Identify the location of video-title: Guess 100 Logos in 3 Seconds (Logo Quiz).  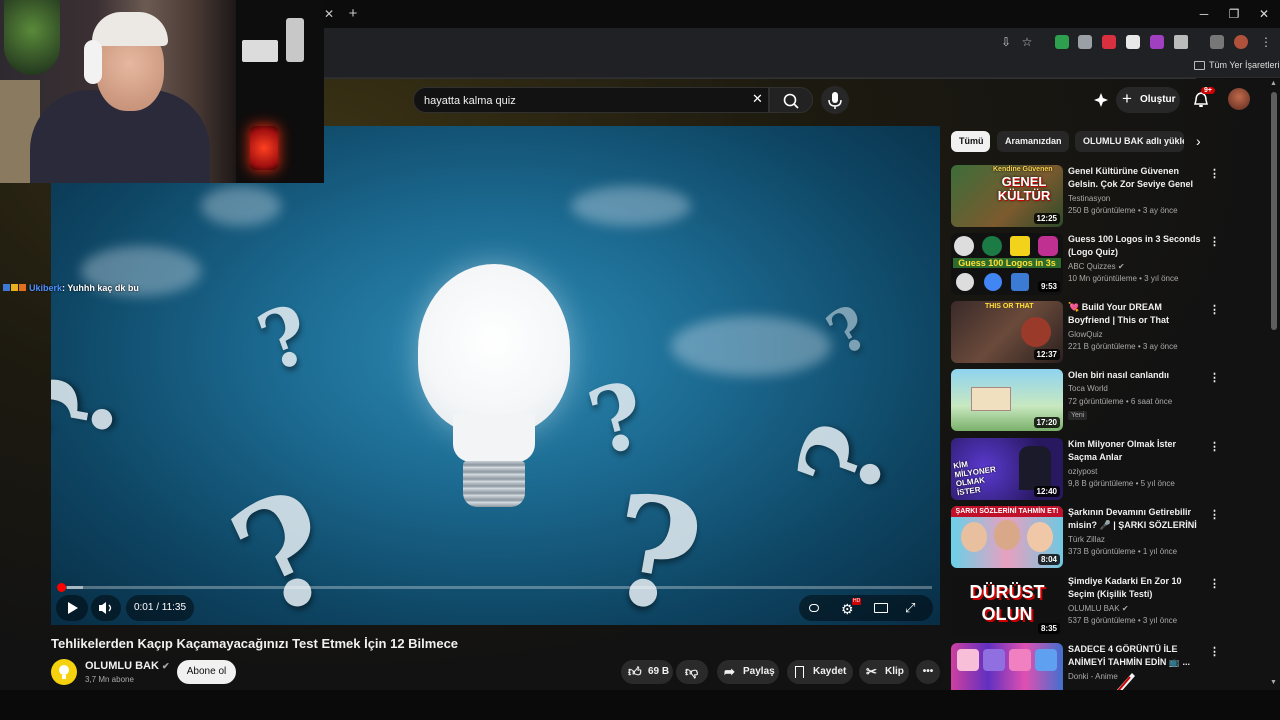
(1135, 246).